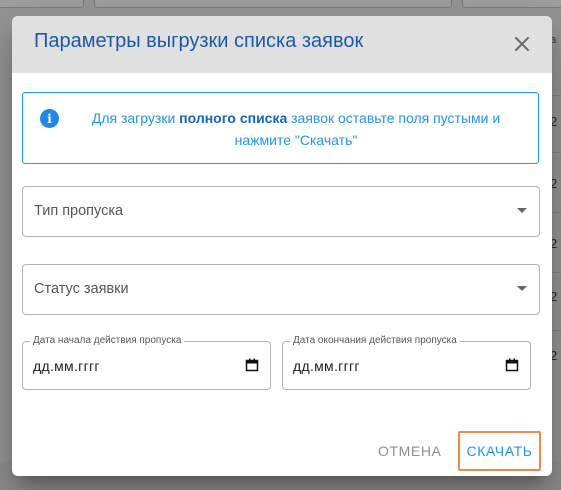 The height and width of the screenshot is (490, 561). Describe the element at coordinates (49, 118) in the screenshot. I see `info-icon: i` at that location.